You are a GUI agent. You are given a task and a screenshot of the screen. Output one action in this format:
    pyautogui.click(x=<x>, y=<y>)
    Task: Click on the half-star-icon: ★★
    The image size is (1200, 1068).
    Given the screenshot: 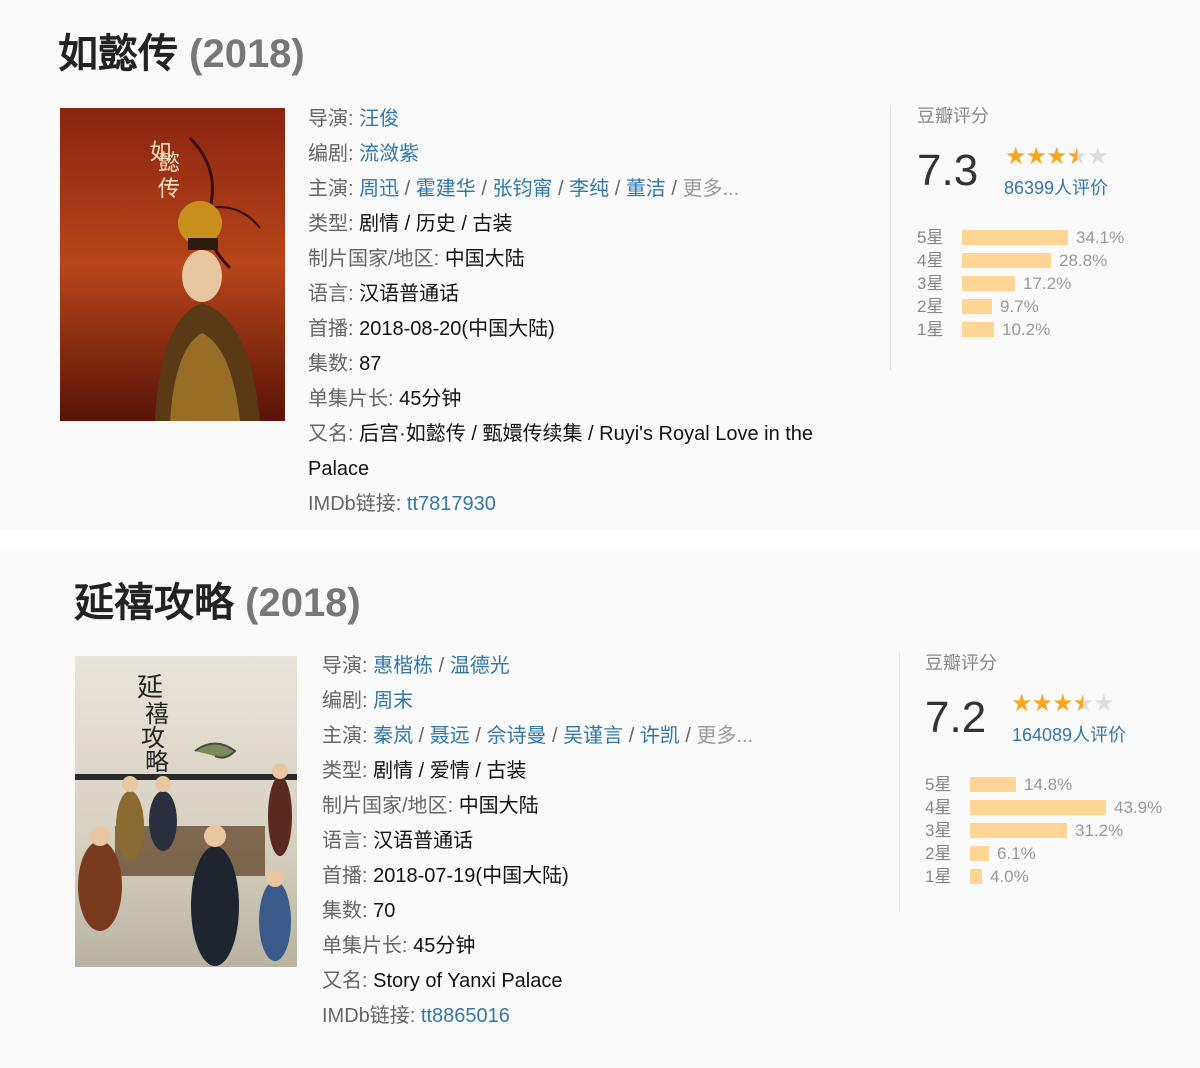 What is the action you would take?
    pyautogui.click(x=1077, y=156)
    